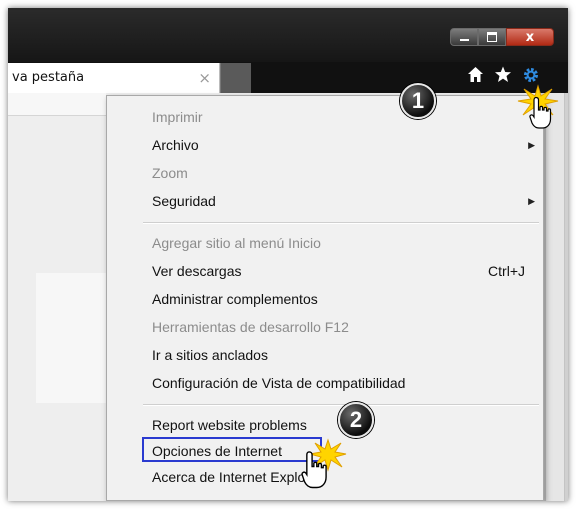 The image size is (576, 509). What do you see at coordinates (325, 299) in the screenshot?
I see `menu-item-administrar-complementos: Administrar complementos` at bounding box center [325, 299].